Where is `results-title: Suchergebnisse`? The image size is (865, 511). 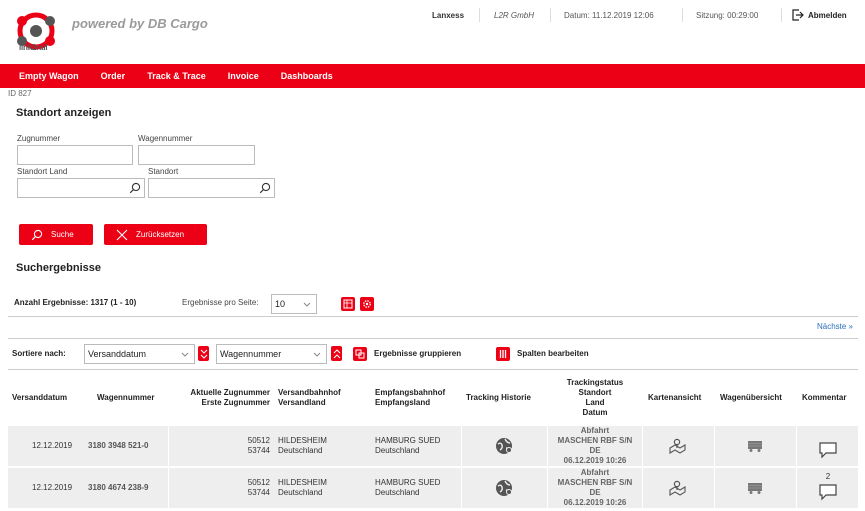 results-title: Suchergebnisse is located at coordinates (58, 268).